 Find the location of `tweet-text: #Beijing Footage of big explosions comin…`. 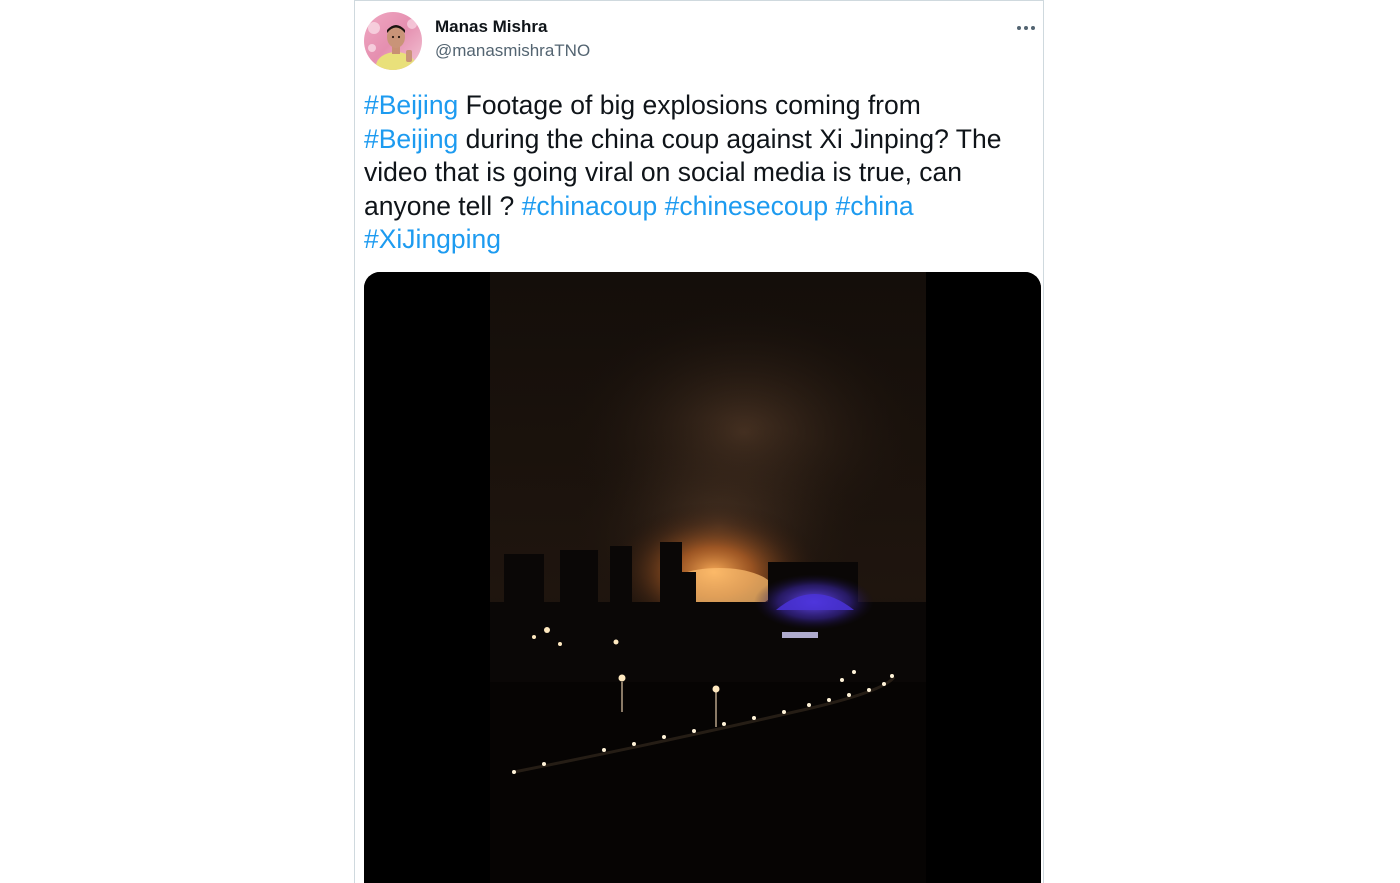

tweet-text: #Beijing Footage of big explosions comin… is located at coordinates (699, 173).